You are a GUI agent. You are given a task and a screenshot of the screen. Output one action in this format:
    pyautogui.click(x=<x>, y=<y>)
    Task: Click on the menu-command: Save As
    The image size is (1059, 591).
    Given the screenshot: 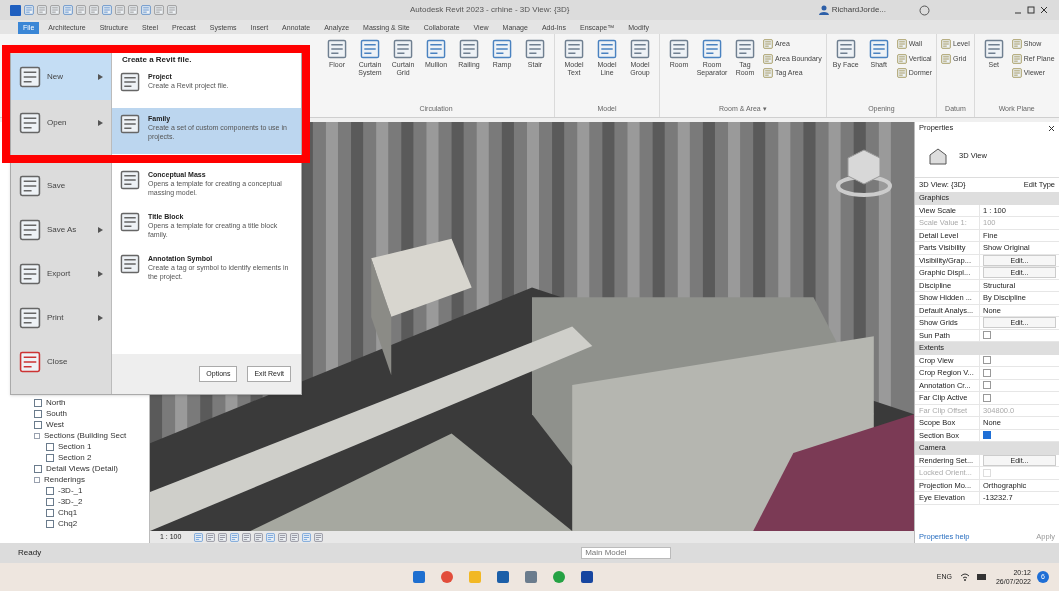 What is the action you would take?
    pyautogui.click(x=61, y=230)
    